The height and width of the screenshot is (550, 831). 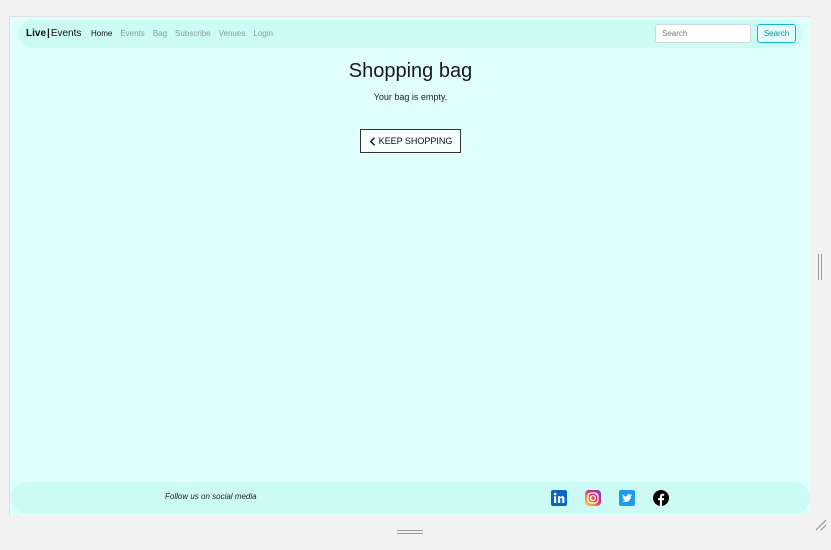 What do you see at coordinates (372, 141) in the screenshot?
I see `chevron-left-icon` at bounding box center [372, 141].